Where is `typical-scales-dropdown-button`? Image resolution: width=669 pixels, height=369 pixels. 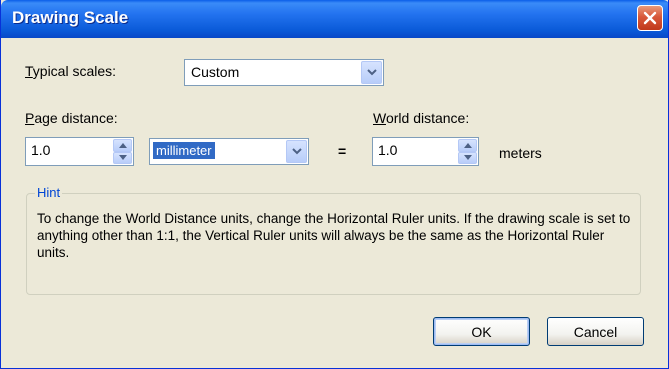
typical-scales-dropdown-button is located at coordinates (371, 72).